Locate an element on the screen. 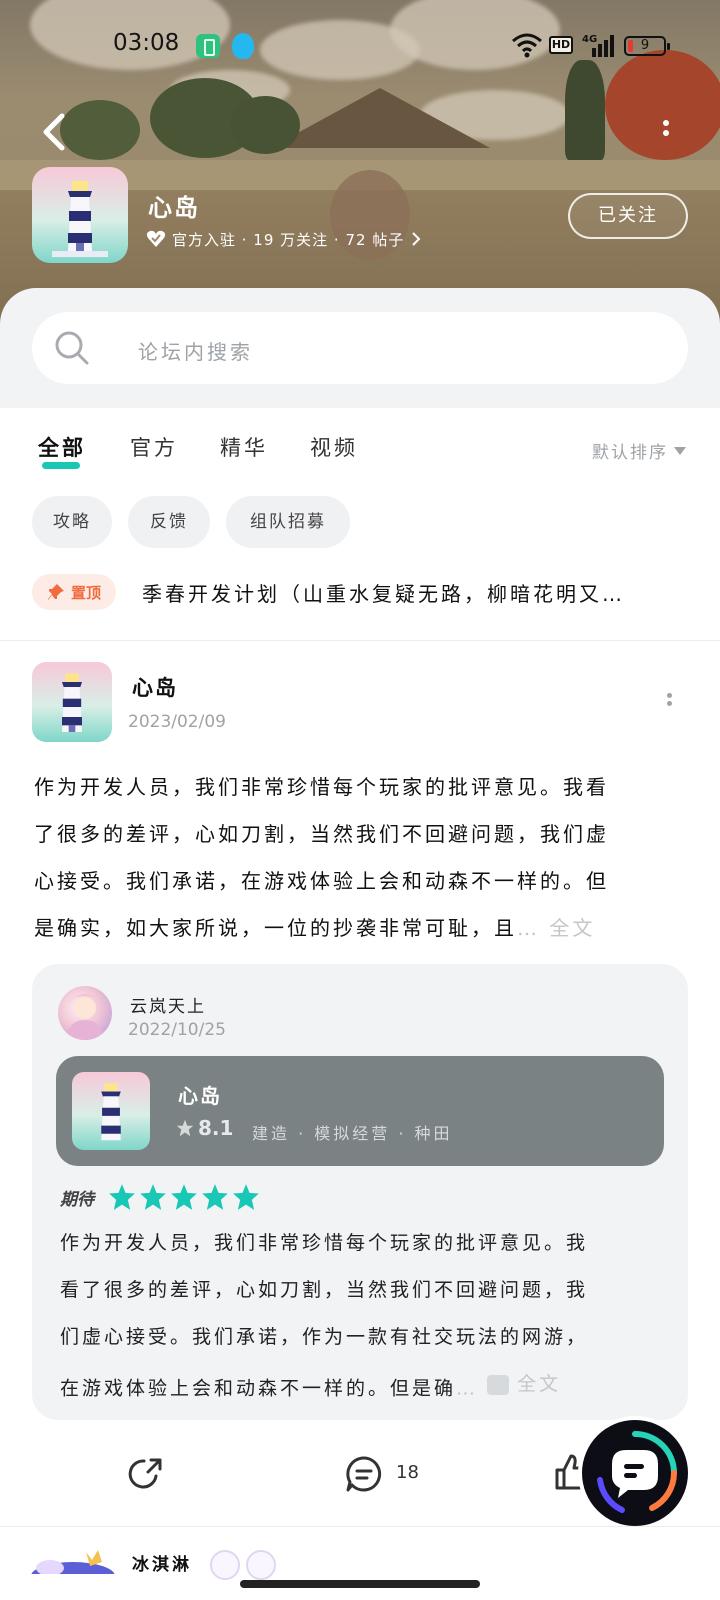 The height and width of the screenshot is (1600, 720). quote-author-name: 云岚天上 is located at coordinates (168, 1004).